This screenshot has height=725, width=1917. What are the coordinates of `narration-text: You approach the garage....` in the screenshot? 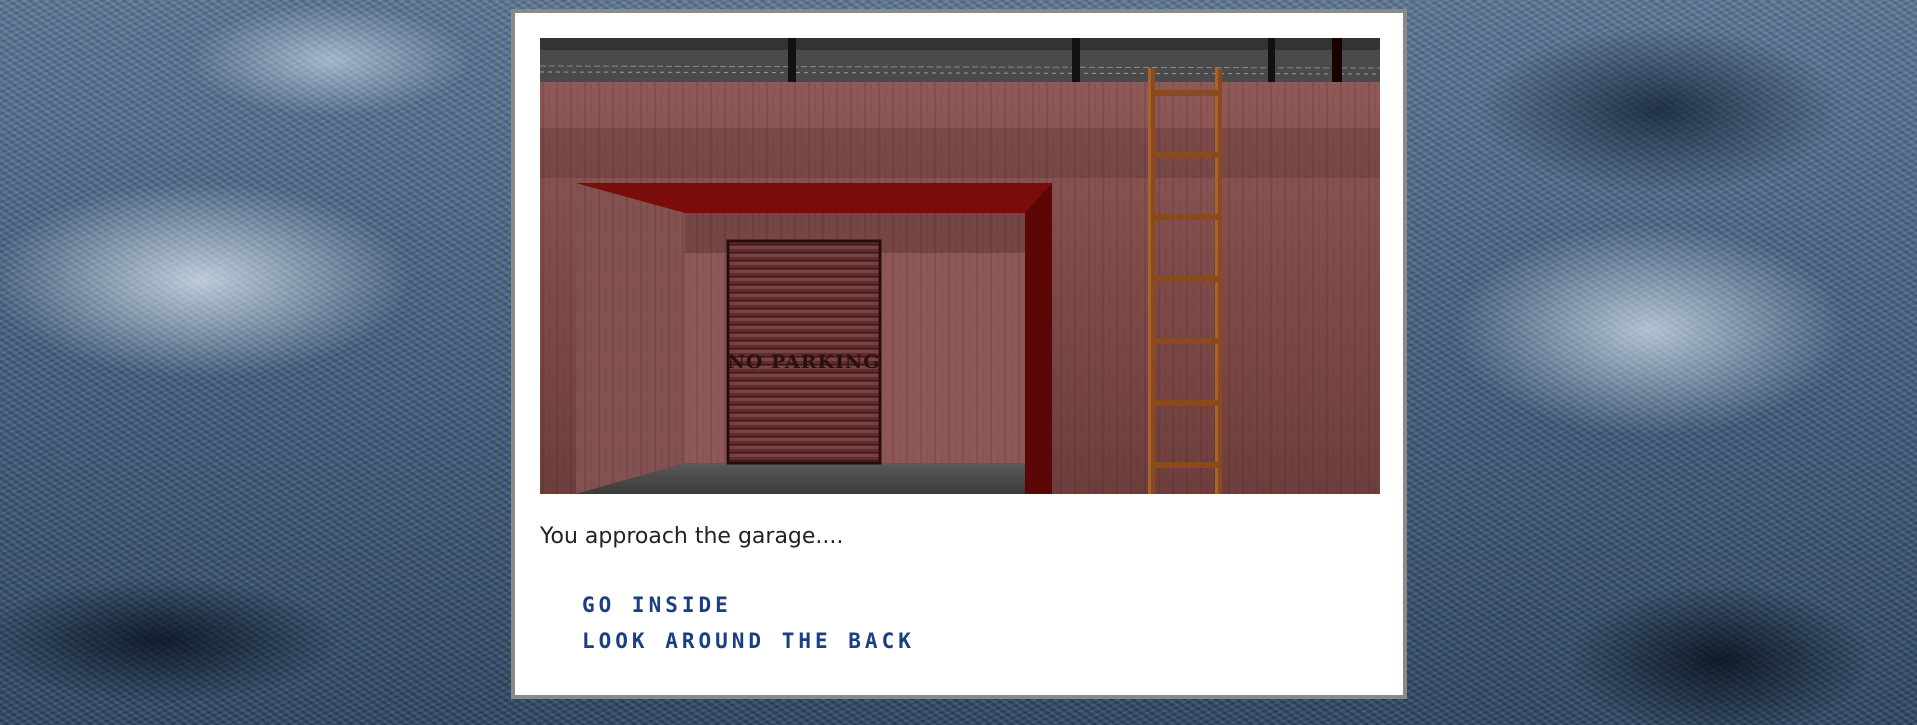 It's located at (692, 536).